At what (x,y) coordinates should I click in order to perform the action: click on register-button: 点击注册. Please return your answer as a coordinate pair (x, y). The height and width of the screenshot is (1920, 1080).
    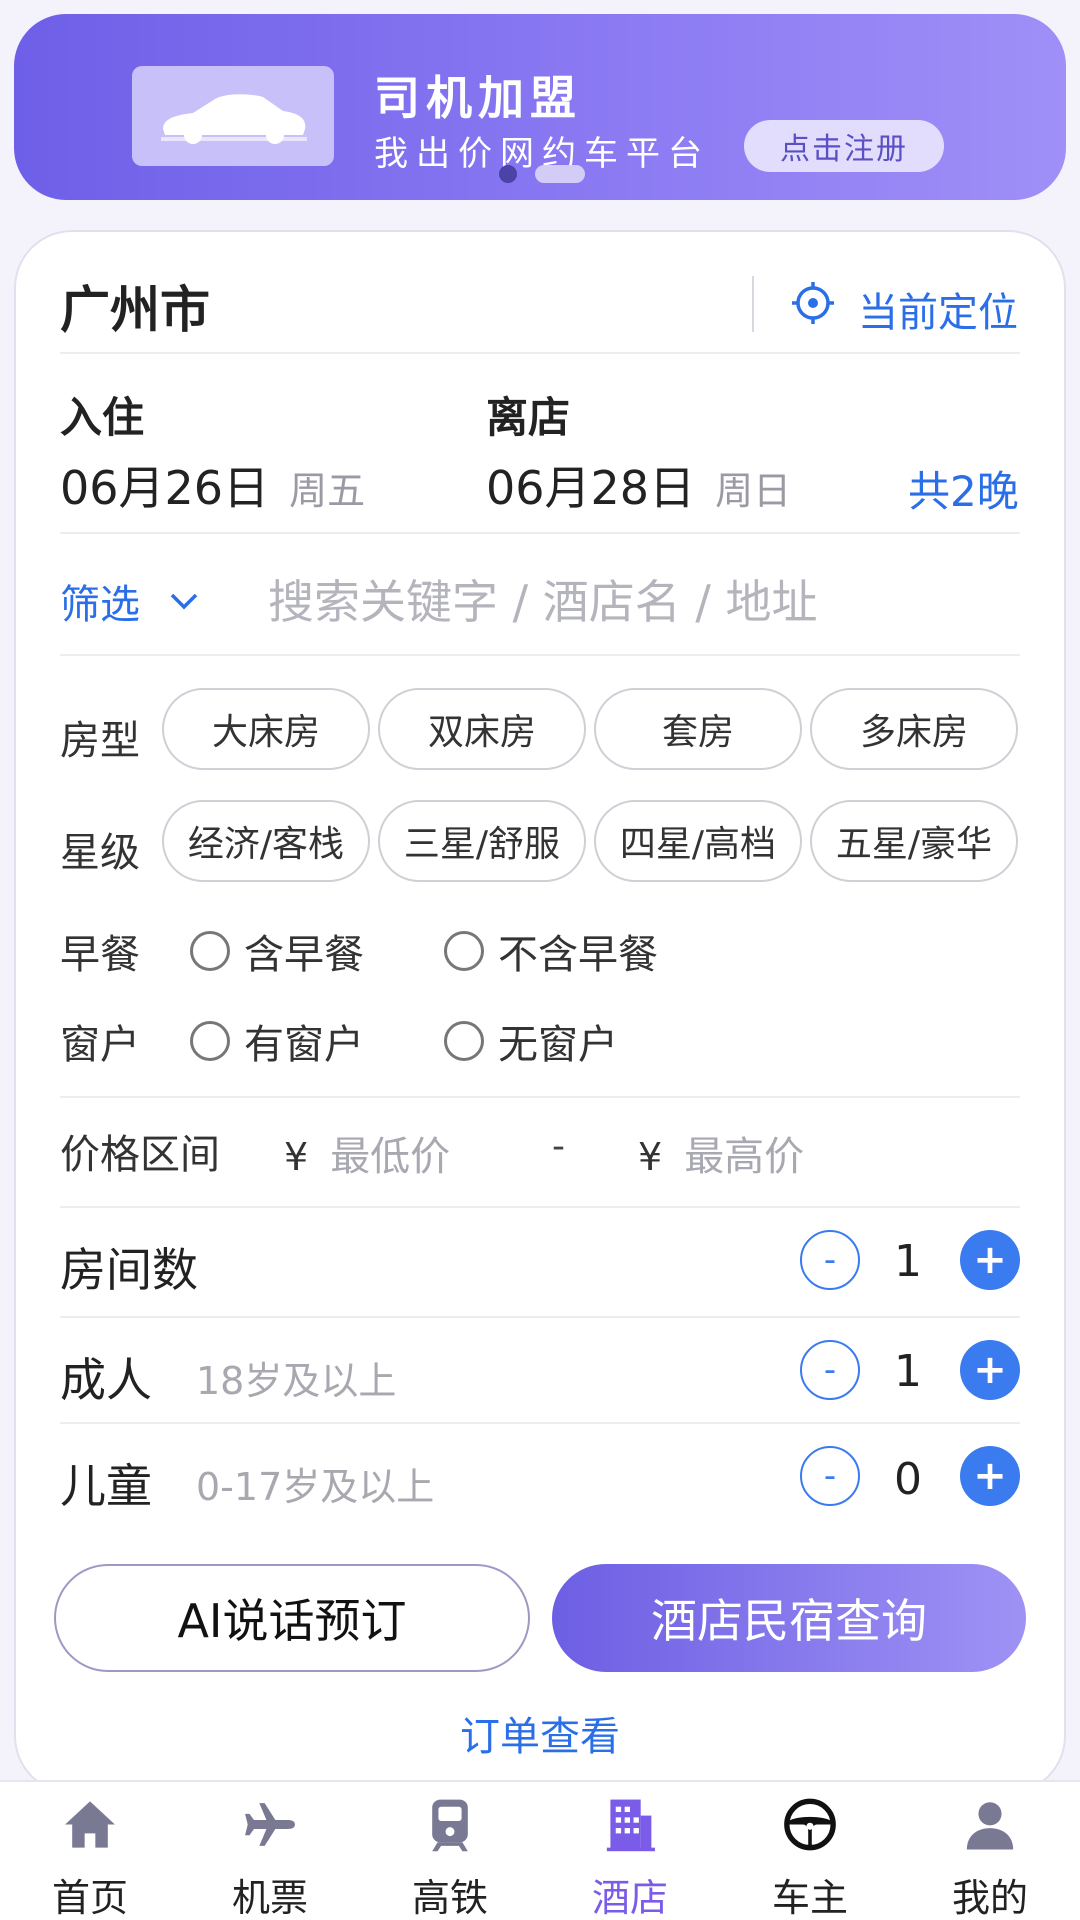
    Looking at the image, I should click on (844, 146).